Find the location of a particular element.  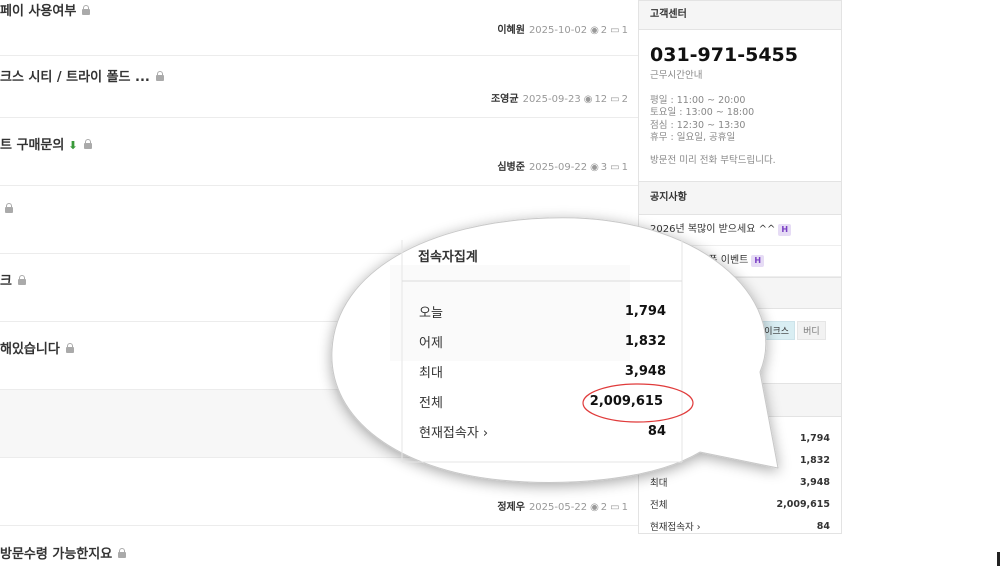

post-title: 방문수령 가능한지요 is located at coordinates (63, 552).